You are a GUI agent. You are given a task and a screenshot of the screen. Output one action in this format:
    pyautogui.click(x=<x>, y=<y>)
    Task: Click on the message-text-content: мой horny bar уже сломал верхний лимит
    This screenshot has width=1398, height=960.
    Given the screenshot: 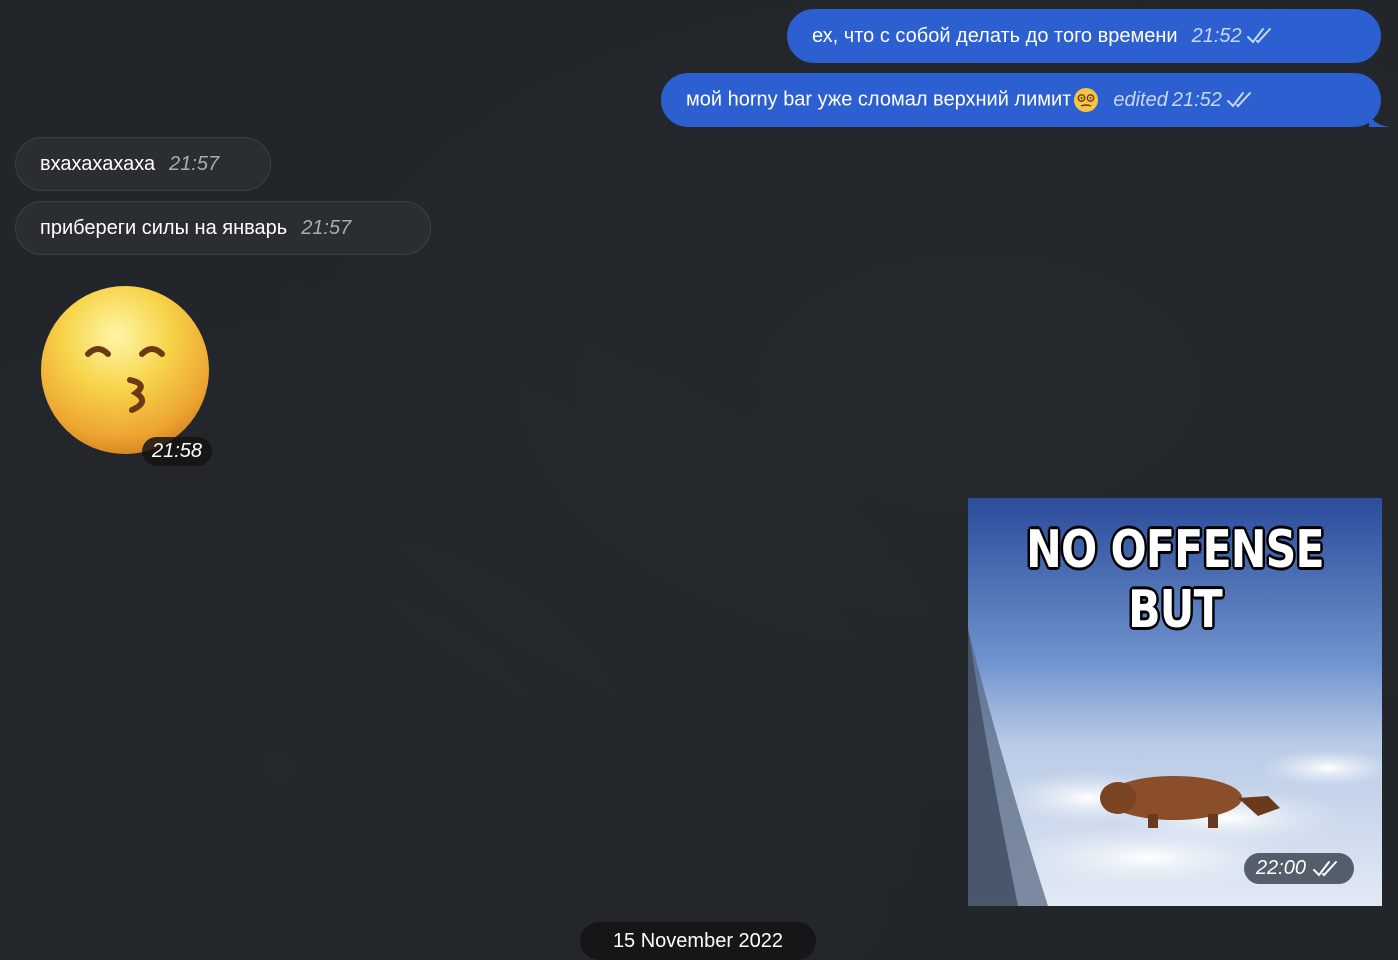 What is the action you would take?
    pyautogui.click(x=879, y=99)
    